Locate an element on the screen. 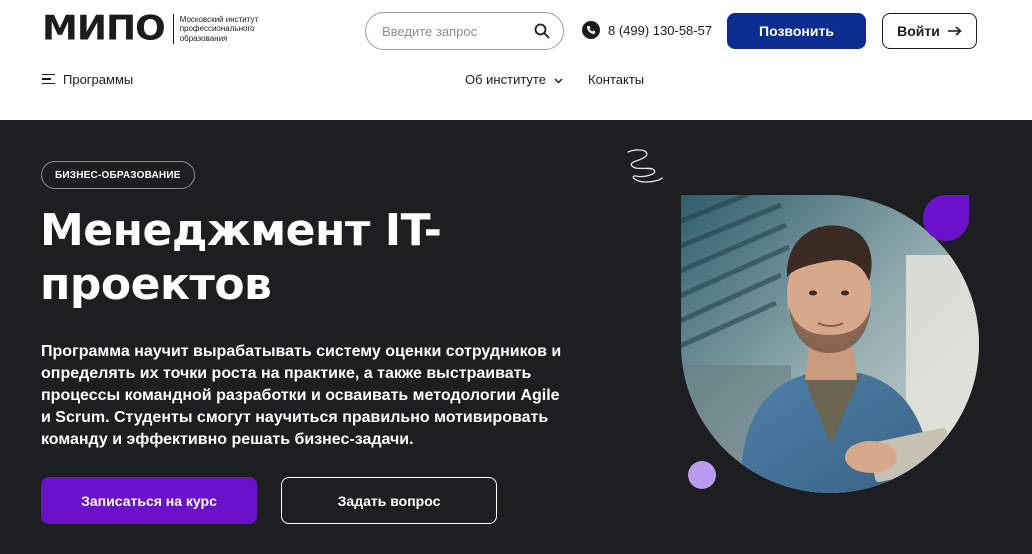  logo-wordmark: МИПО is located at coordinates (104, 29).